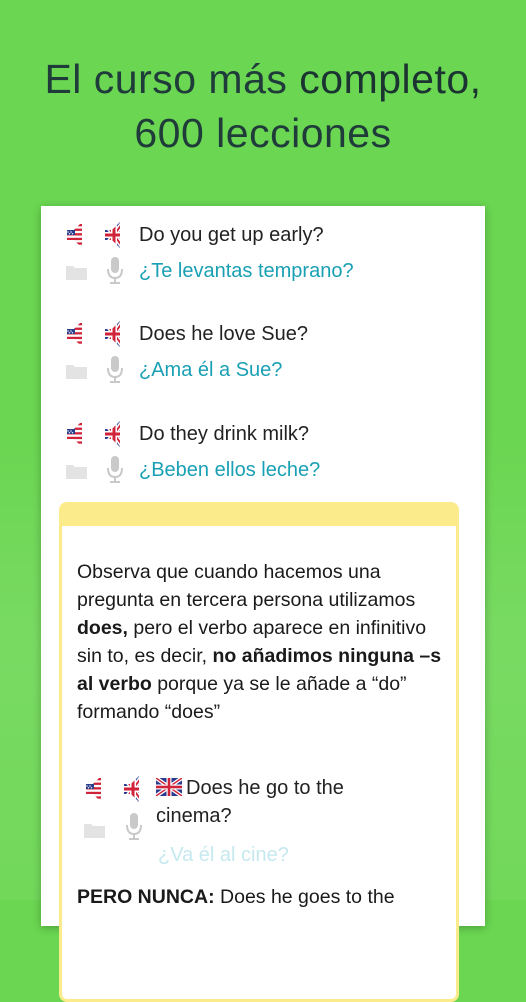 This screenshot has width=526, height=1002. I want to click on english-phrase: Do they drink milk?, so click(224, 433).